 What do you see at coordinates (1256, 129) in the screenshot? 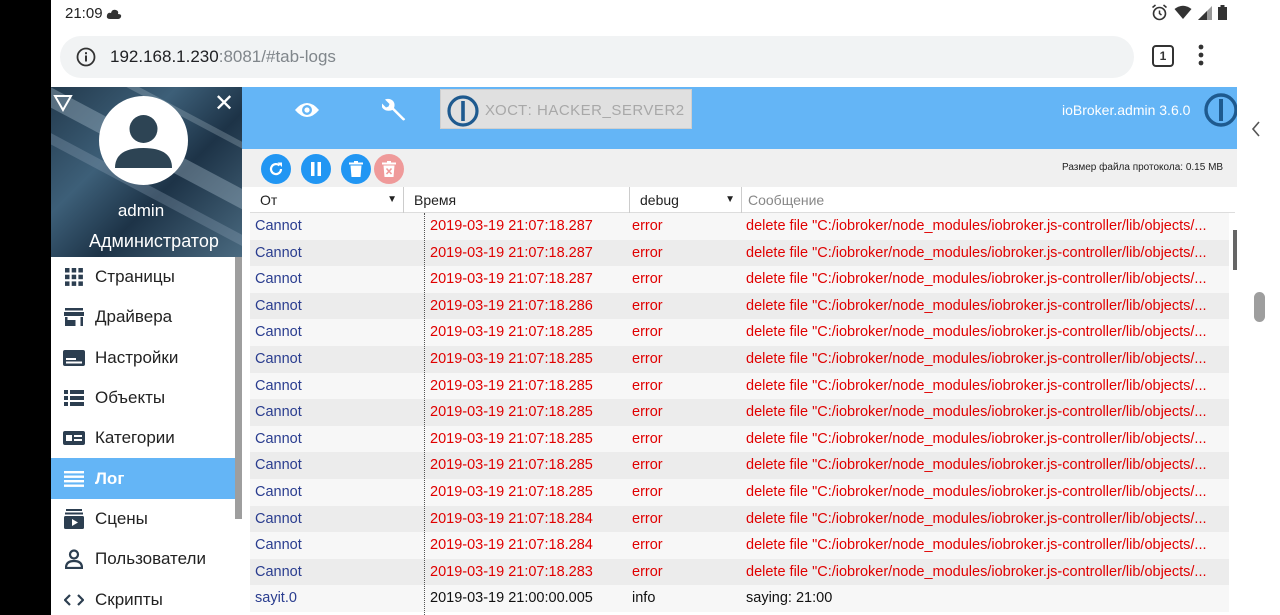
I see `chevron-left-icon` at bounding box center [1256, 129].